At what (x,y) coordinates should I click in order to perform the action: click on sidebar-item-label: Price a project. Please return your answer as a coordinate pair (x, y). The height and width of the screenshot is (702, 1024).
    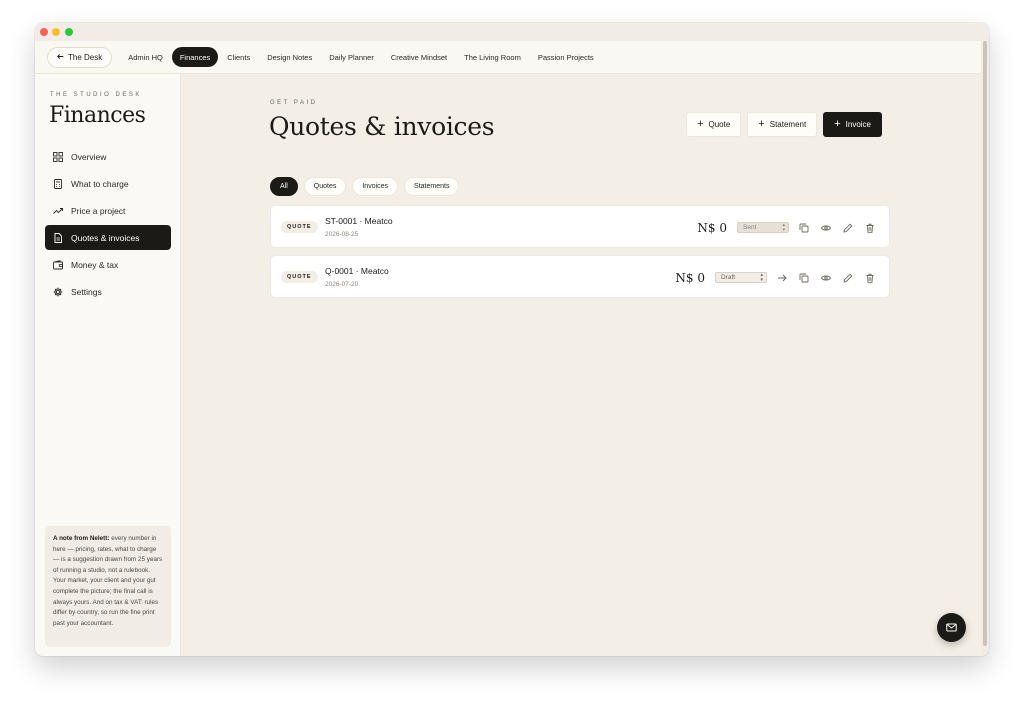
    Looking at the image, I should click on (98, 210).